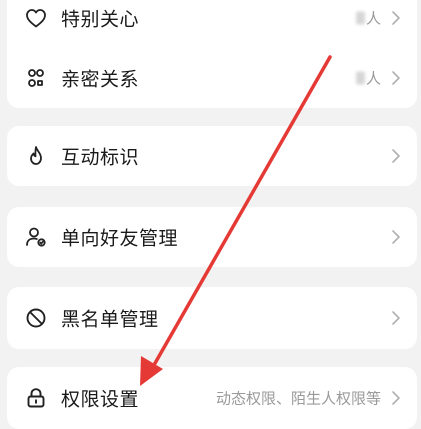  I want to click on special-care-row: 特别关心 人, so click(212, 24).